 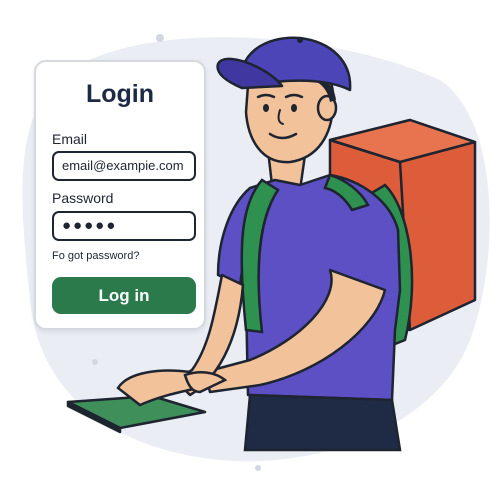 I want to click on login-button: Log in, so click(x=124, y=295).